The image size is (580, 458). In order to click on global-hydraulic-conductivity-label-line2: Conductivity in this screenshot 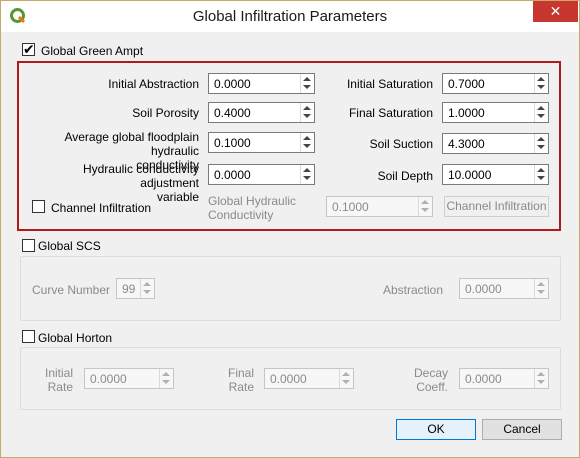, I will do `click(241, 215)`.